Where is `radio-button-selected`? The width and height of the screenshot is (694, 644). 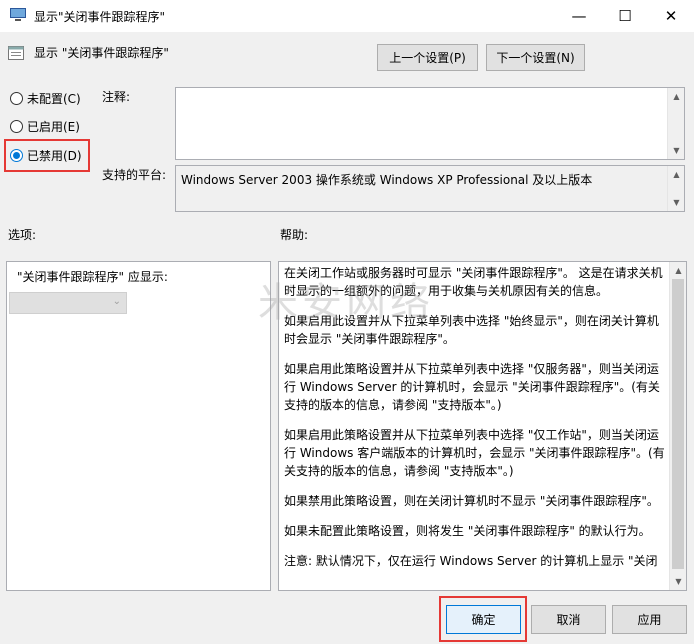
radio-button-selected is located at coordinates (16, 155).